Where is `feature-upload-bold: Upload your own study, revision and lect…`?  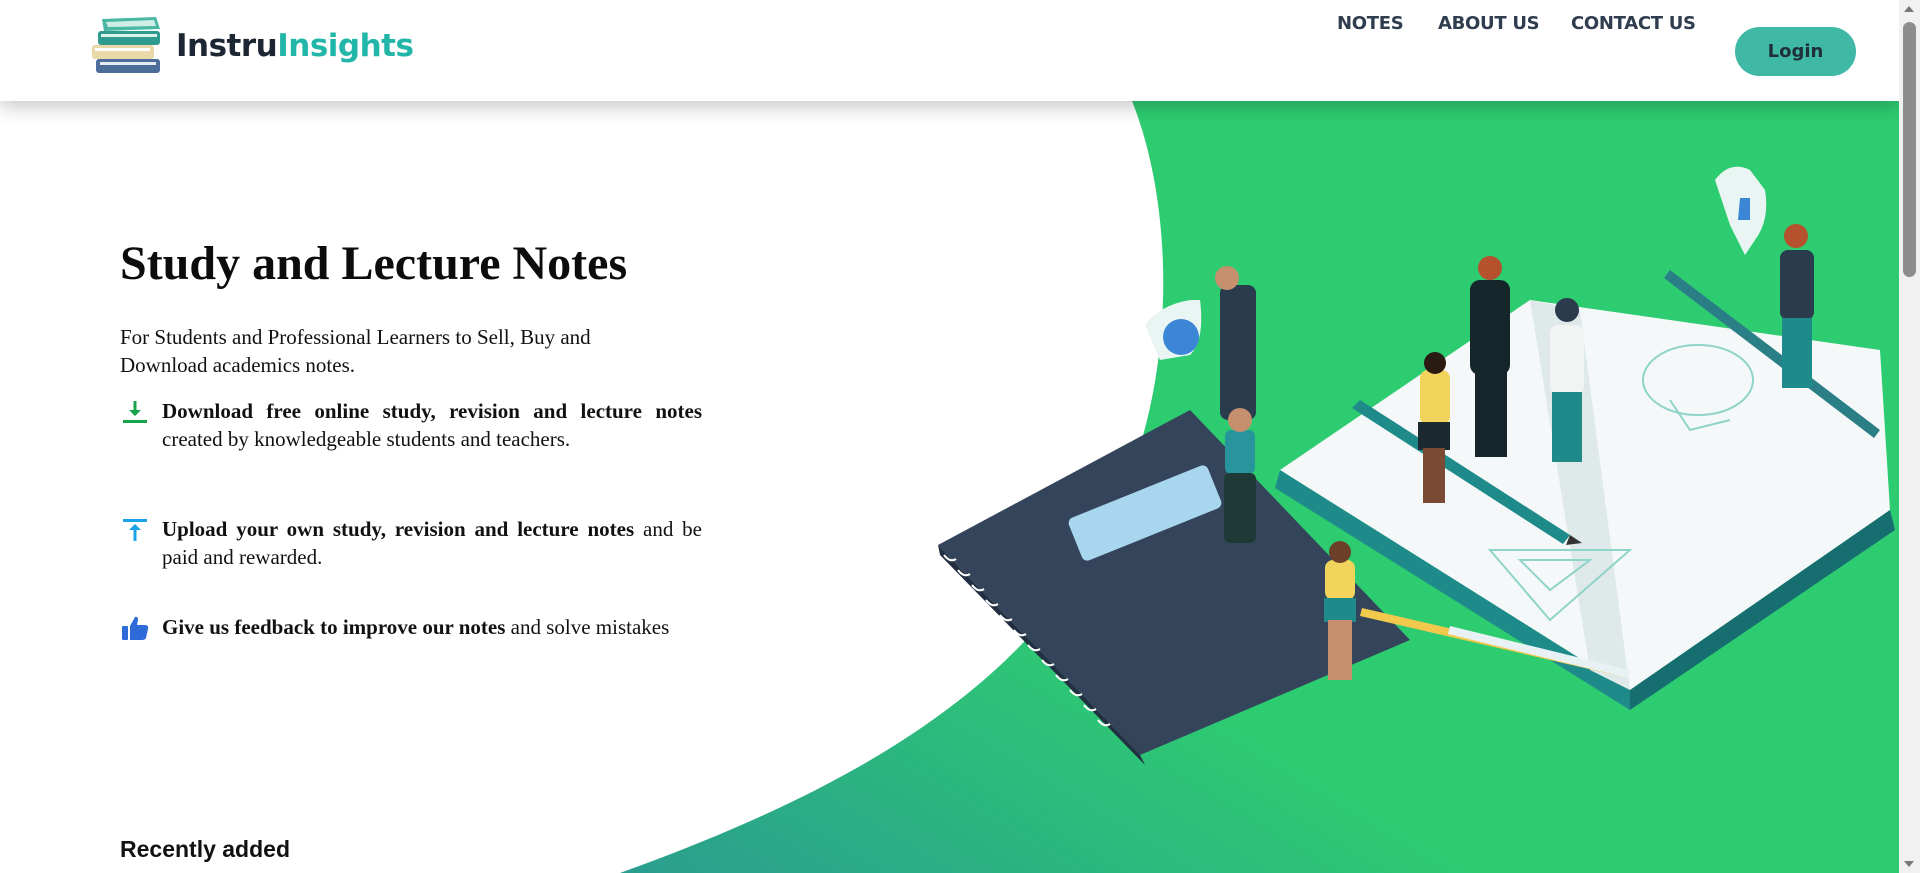 feature-upload-bold: Upload your own study, revision and lect… is located at coordinates (398, 529).